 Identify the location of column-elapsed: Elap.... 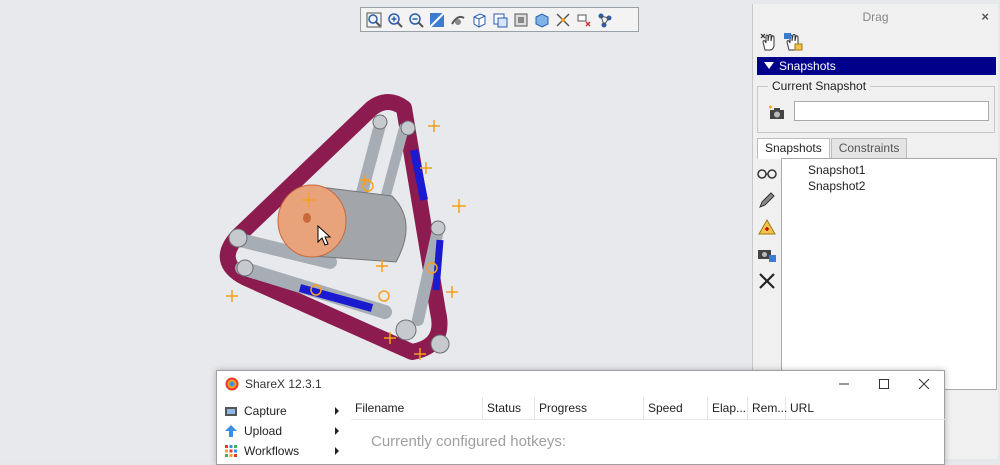
(728, 408).